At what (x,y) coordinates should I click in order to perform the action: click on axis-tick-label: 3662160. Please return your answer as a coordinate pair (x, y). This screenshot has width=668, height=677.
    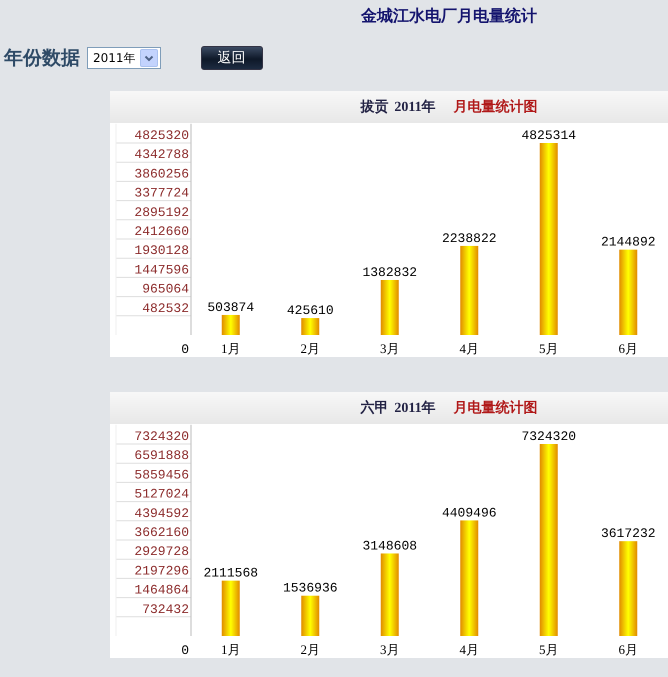
    Looking at the image, I should click on (161, 532).